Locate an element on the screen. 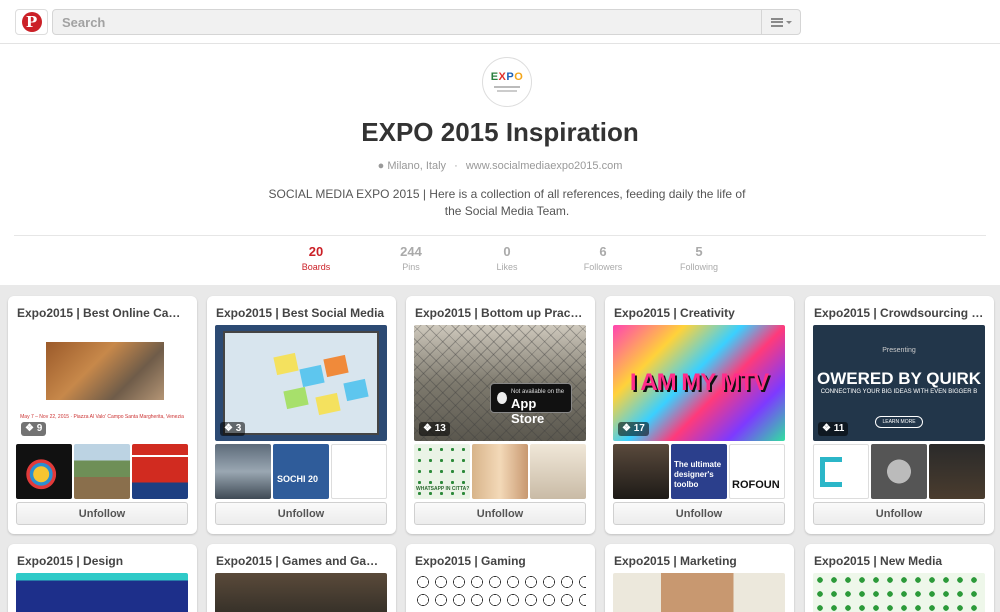  thumbnail: WHATSAPP IN CITTA? is located at coordinates (442, 471).